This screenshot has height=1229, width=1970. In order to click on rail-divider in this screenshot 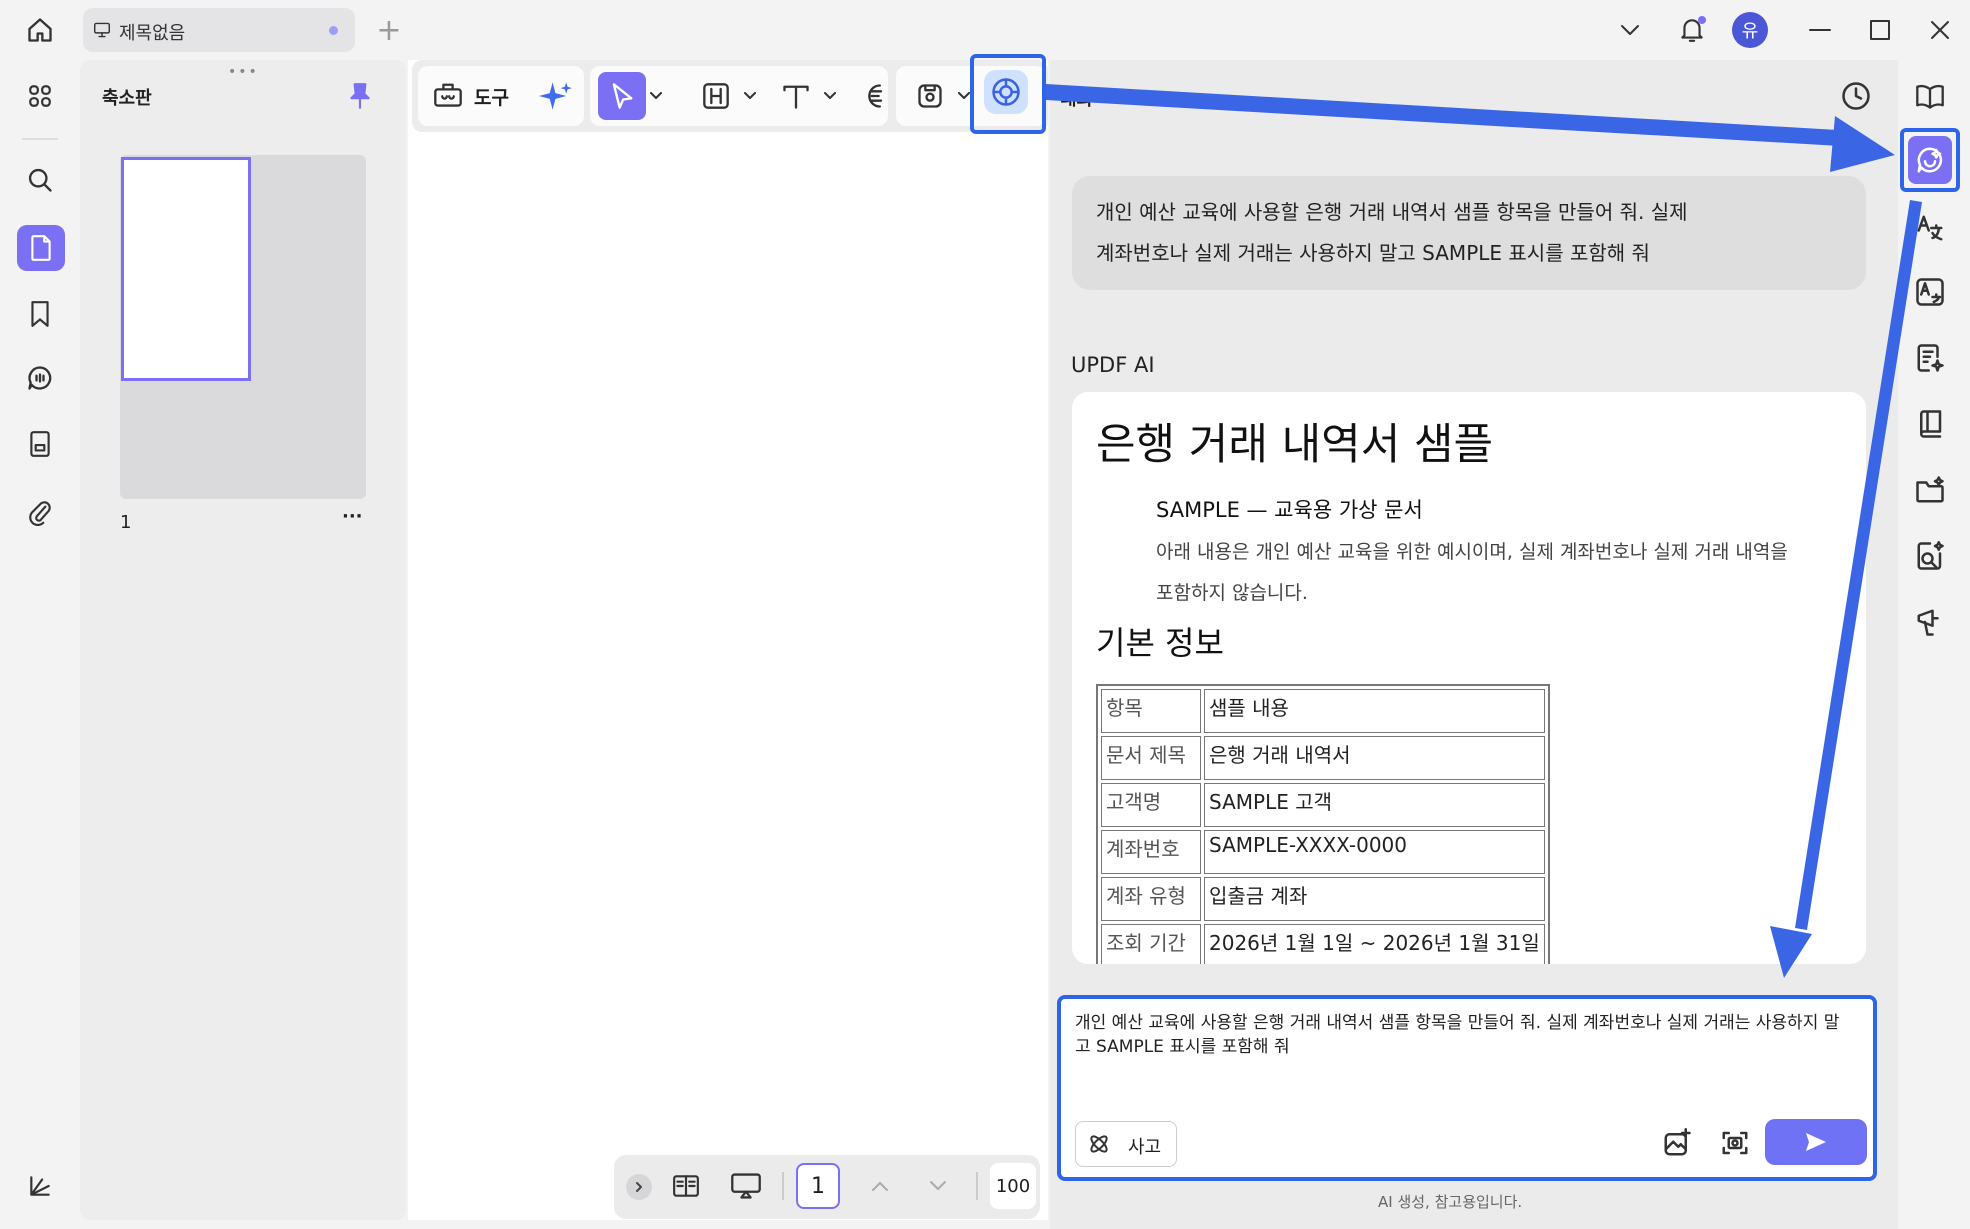, I will do `click(40, 139)`.